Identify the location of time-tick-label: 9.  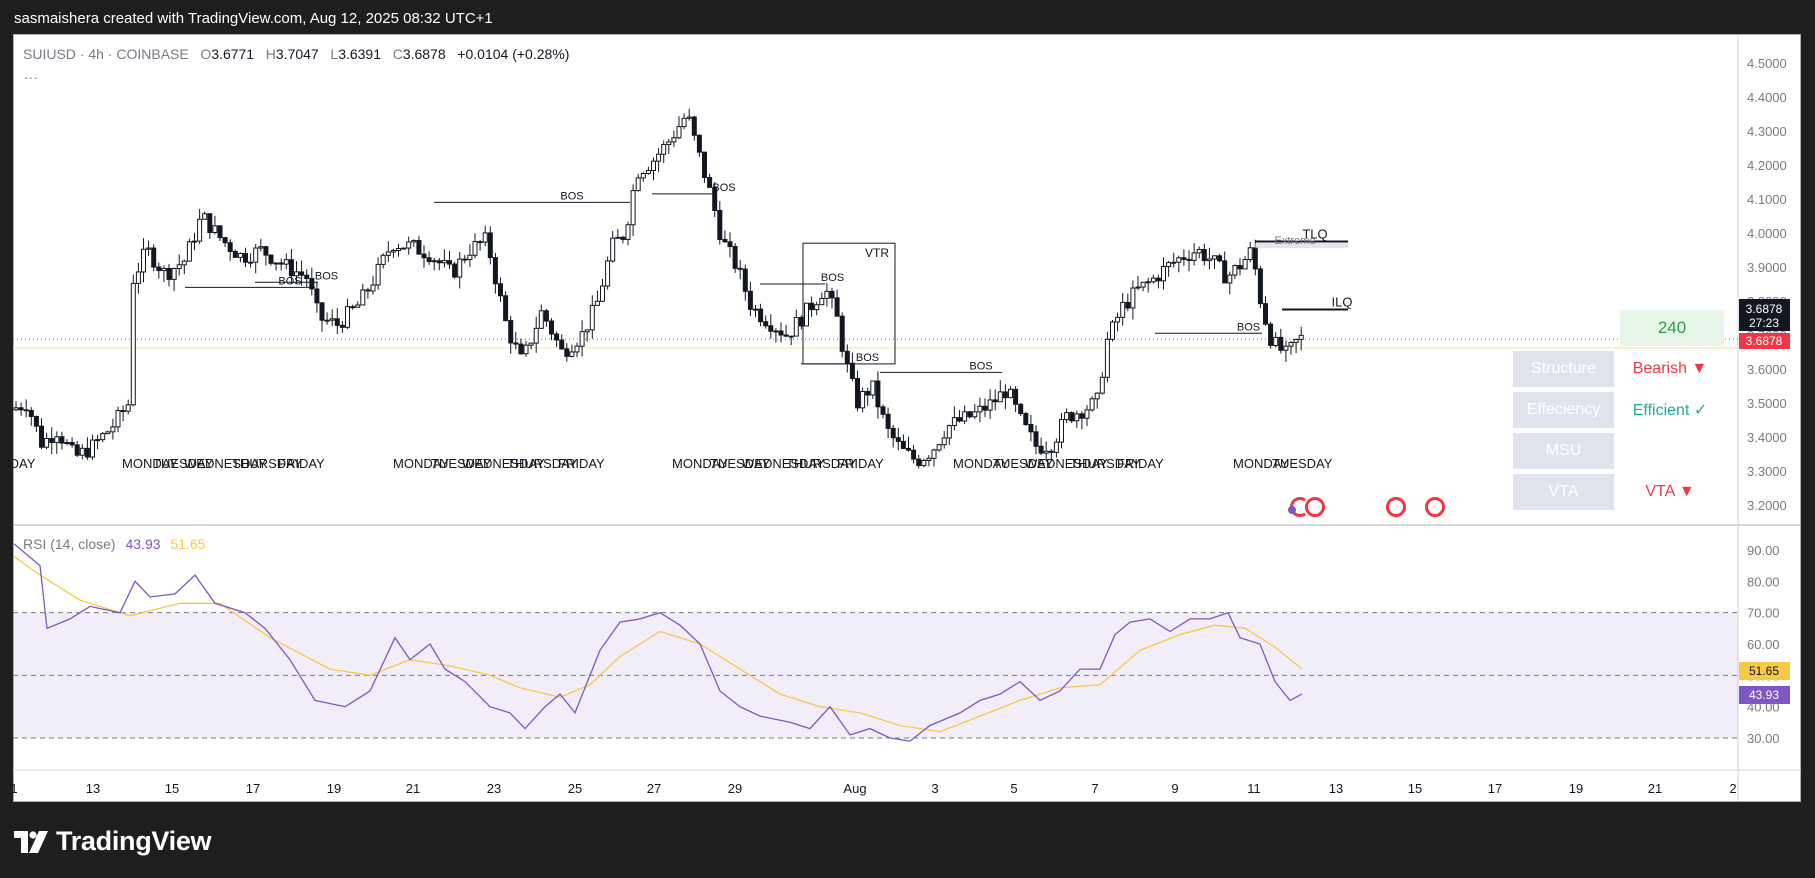
(1174, 788).